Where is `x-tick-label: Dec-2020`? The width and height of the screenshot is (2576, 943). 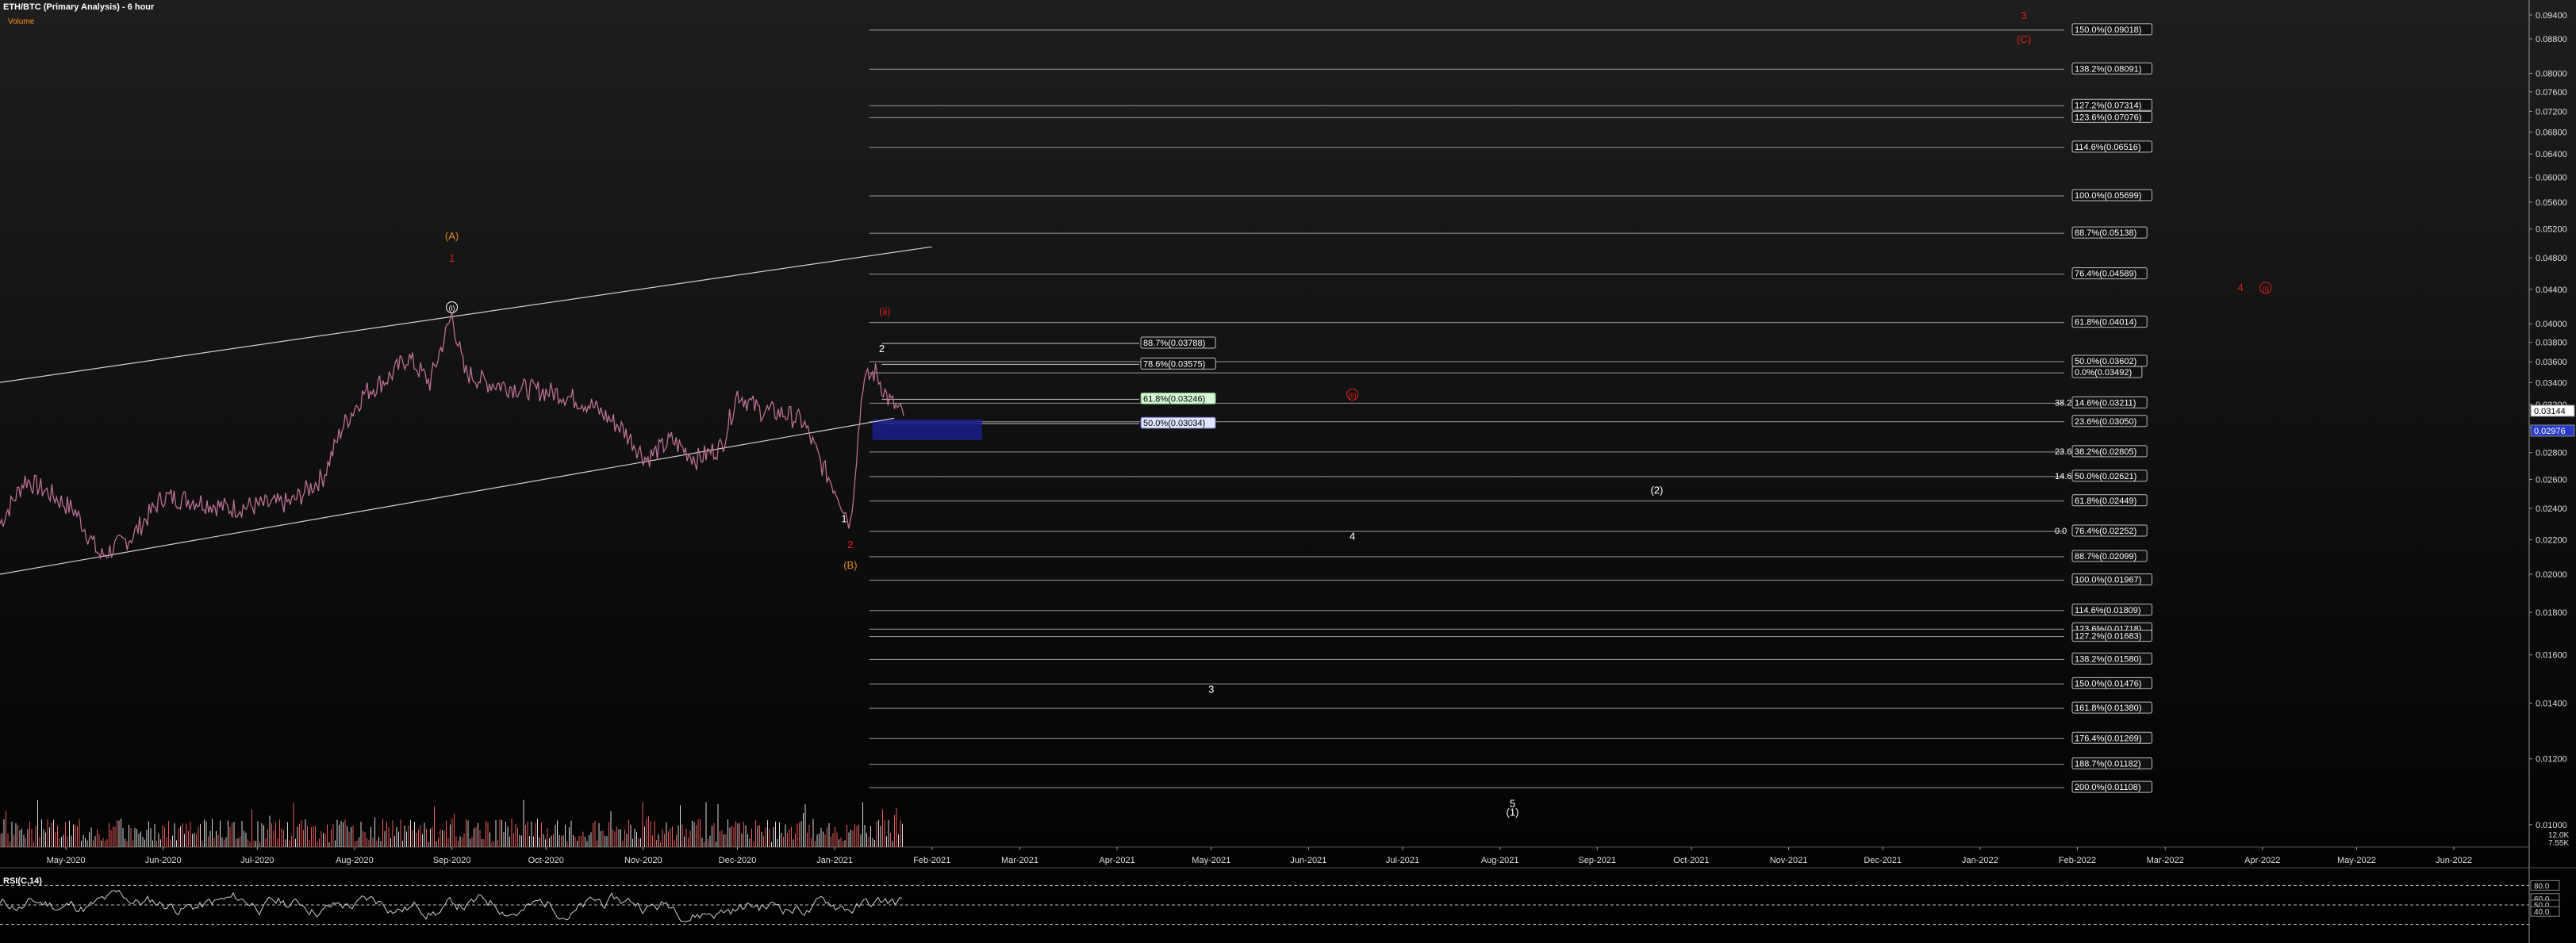 x-tick-label: Dec-2020 is located at coordinates (738, 860).